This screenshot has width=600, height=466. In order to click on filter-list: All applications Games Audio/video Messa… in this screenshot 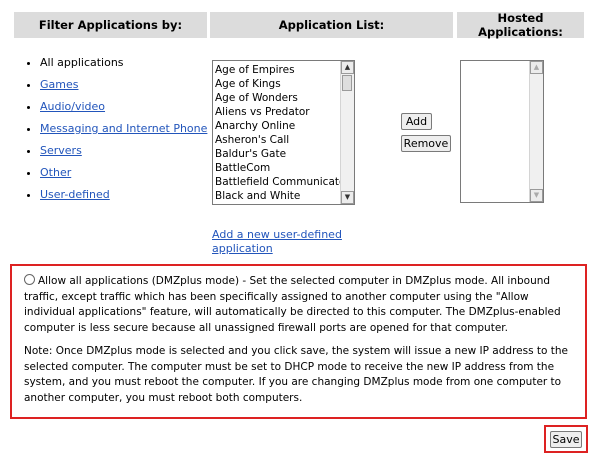, I will do `click(116, 133)`.